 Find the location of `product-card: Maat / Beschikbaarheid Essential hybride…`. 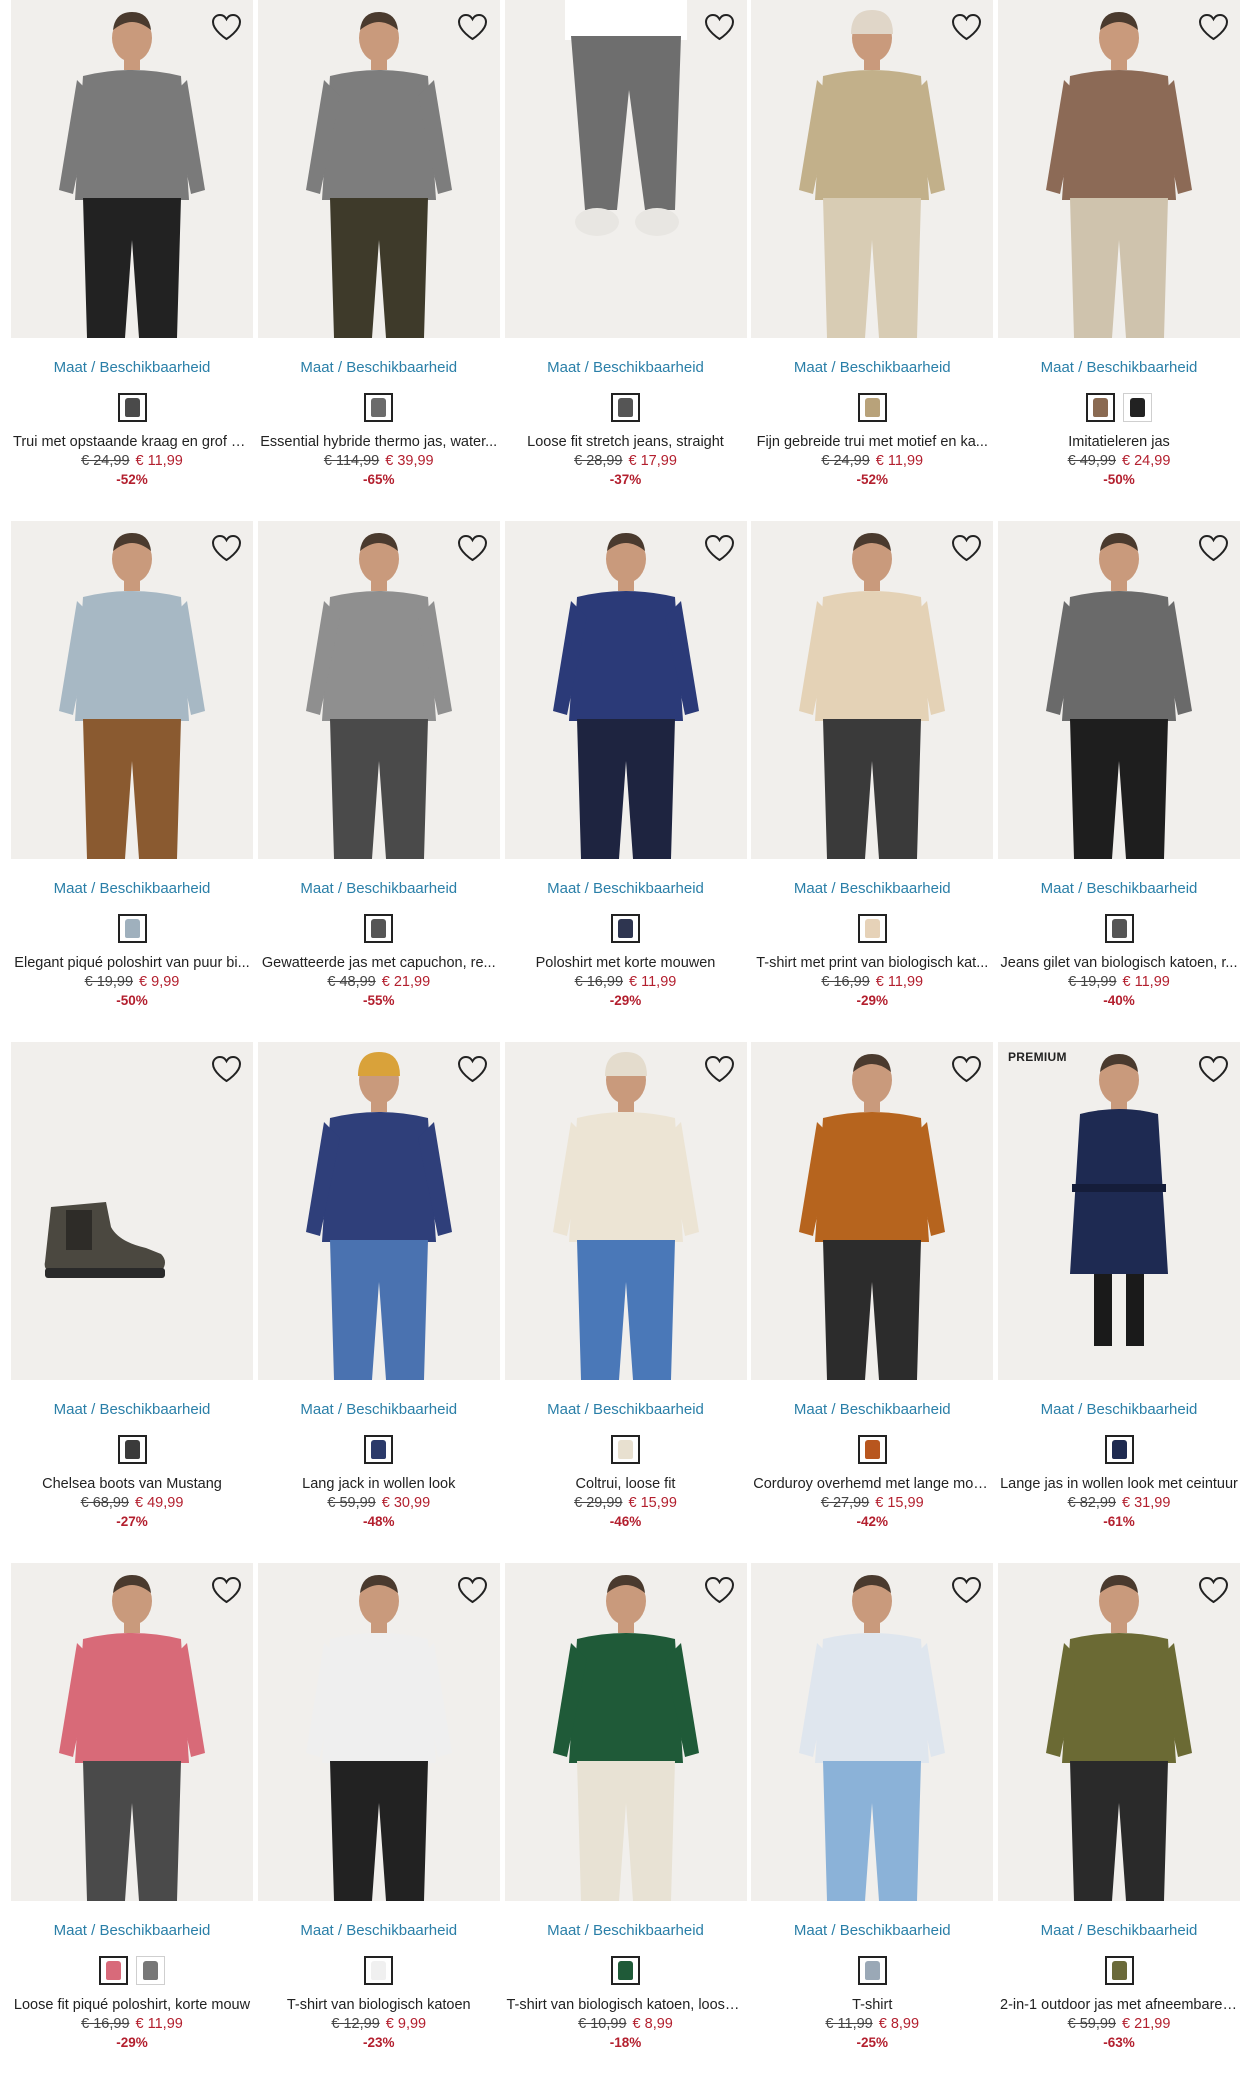

product-card: Maat / Beschikbaarheid Essential hybride… is located at coordinates (378, 260).